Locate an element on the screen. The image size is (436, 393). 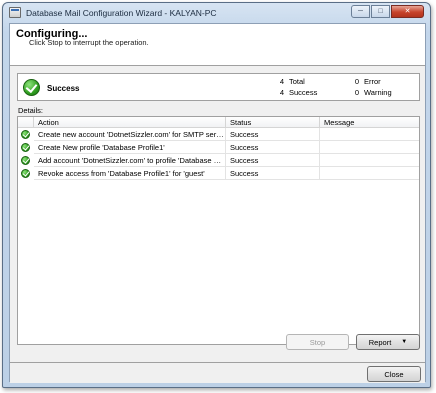
close-button: Close is located at coordinates (394, 374).